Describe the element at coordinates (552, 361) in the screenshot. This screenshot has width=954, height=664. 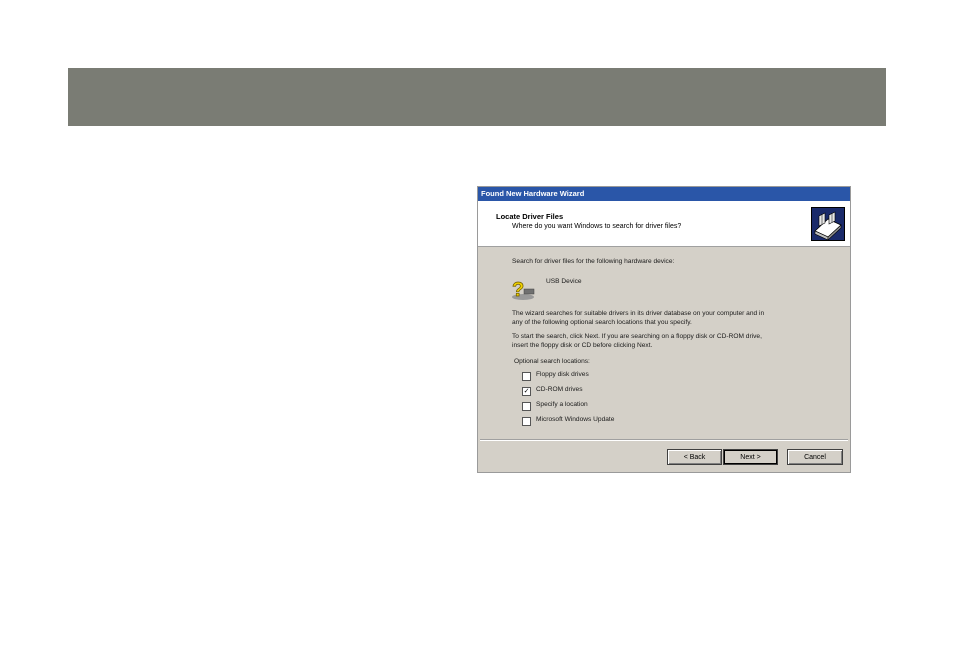
I see `options-heading: Optional search locations:` at that location.